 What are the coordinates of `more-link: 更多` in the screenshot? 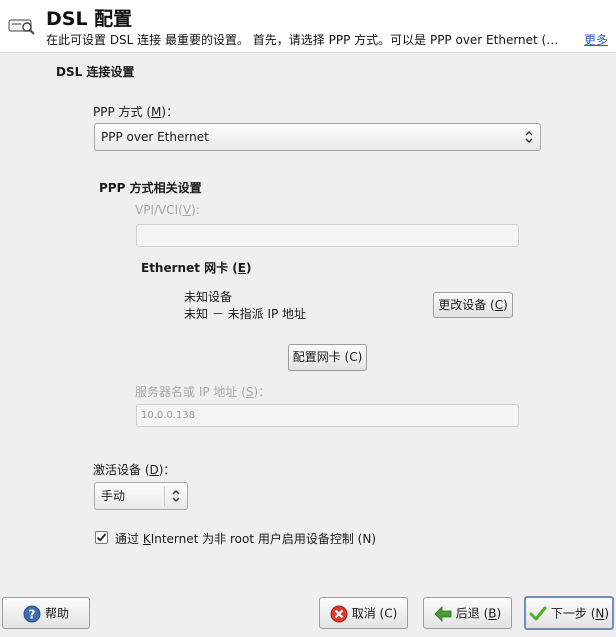 It's located at (596, 39).